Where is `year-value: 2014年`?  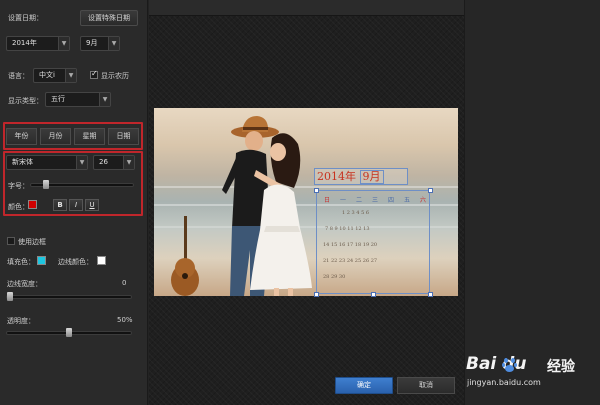 year-value: 2014年 is located at coordinates (24, 43).